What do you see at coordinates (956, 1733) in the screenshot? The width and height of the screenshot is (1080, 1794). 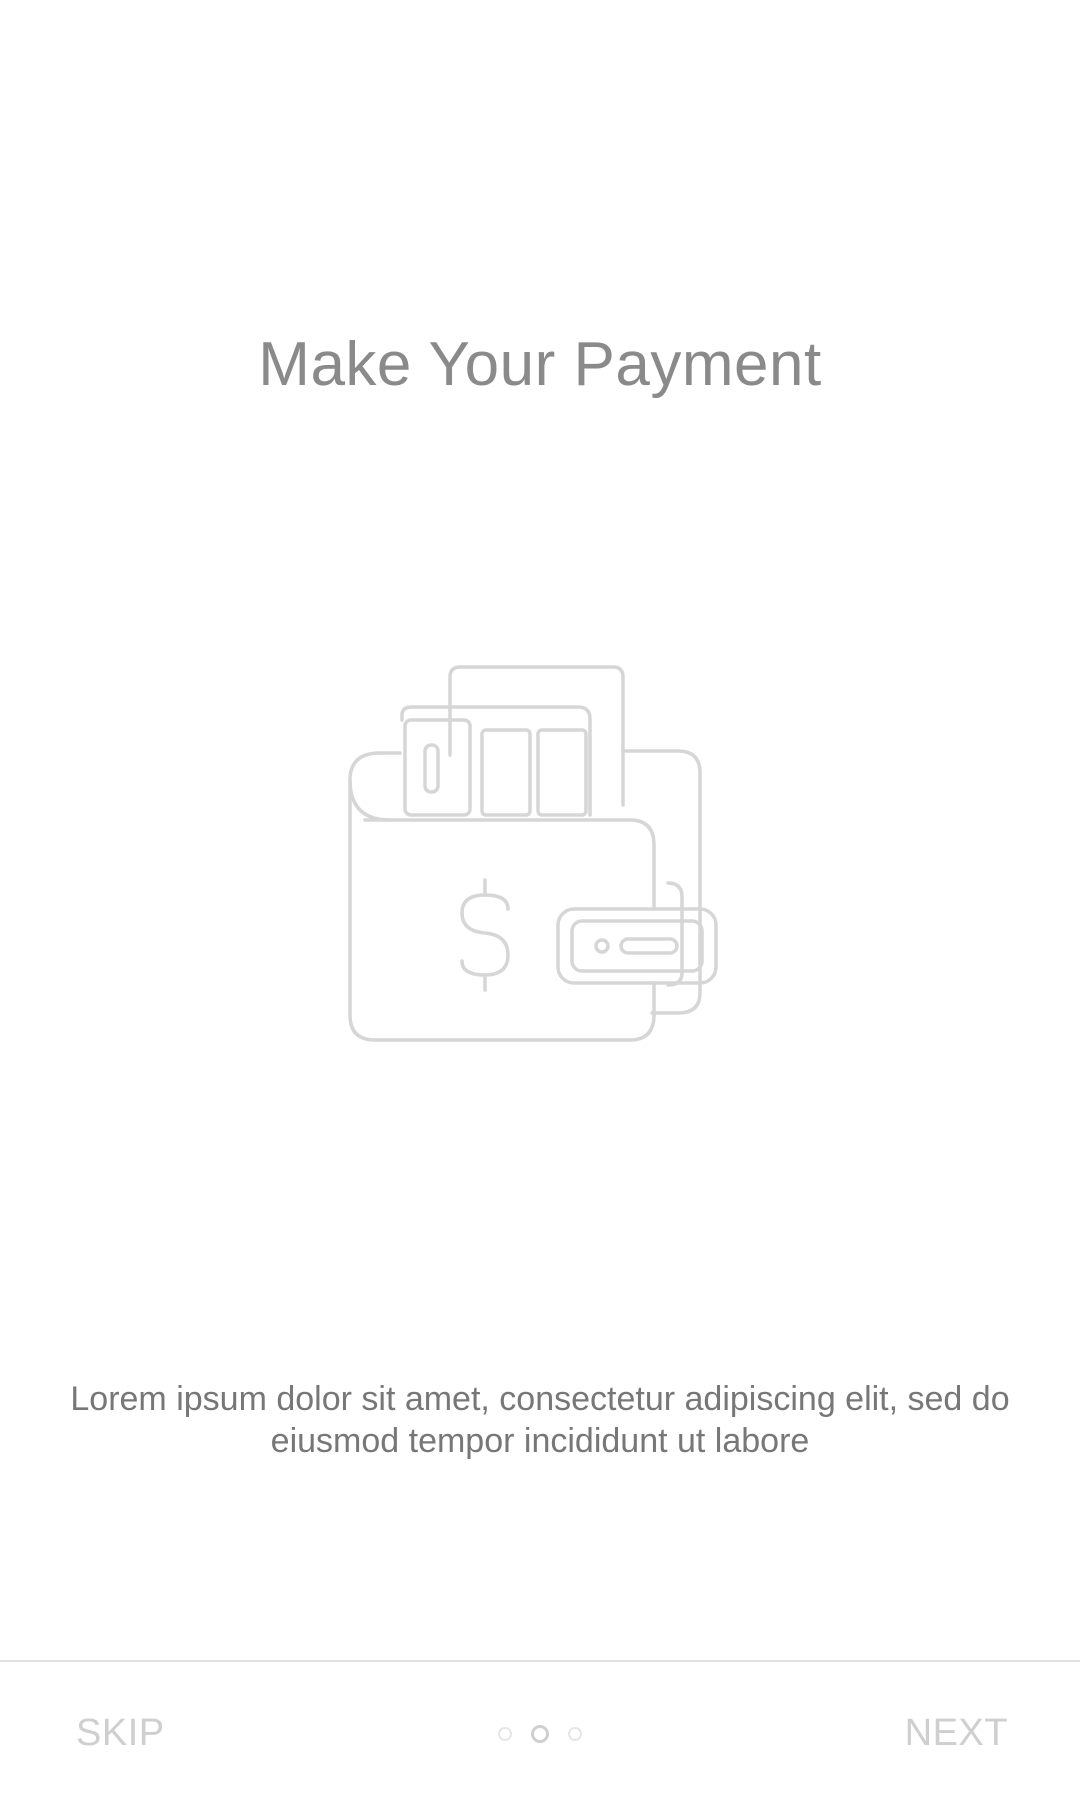 I see `next-button: NEXT` at bounding box center [956, 1733].